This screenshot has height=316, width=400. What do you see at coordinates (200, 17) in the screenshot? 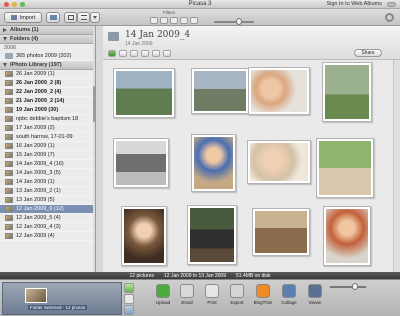
I see `toolbar: Import Filters` at bounding box center [200, 17].